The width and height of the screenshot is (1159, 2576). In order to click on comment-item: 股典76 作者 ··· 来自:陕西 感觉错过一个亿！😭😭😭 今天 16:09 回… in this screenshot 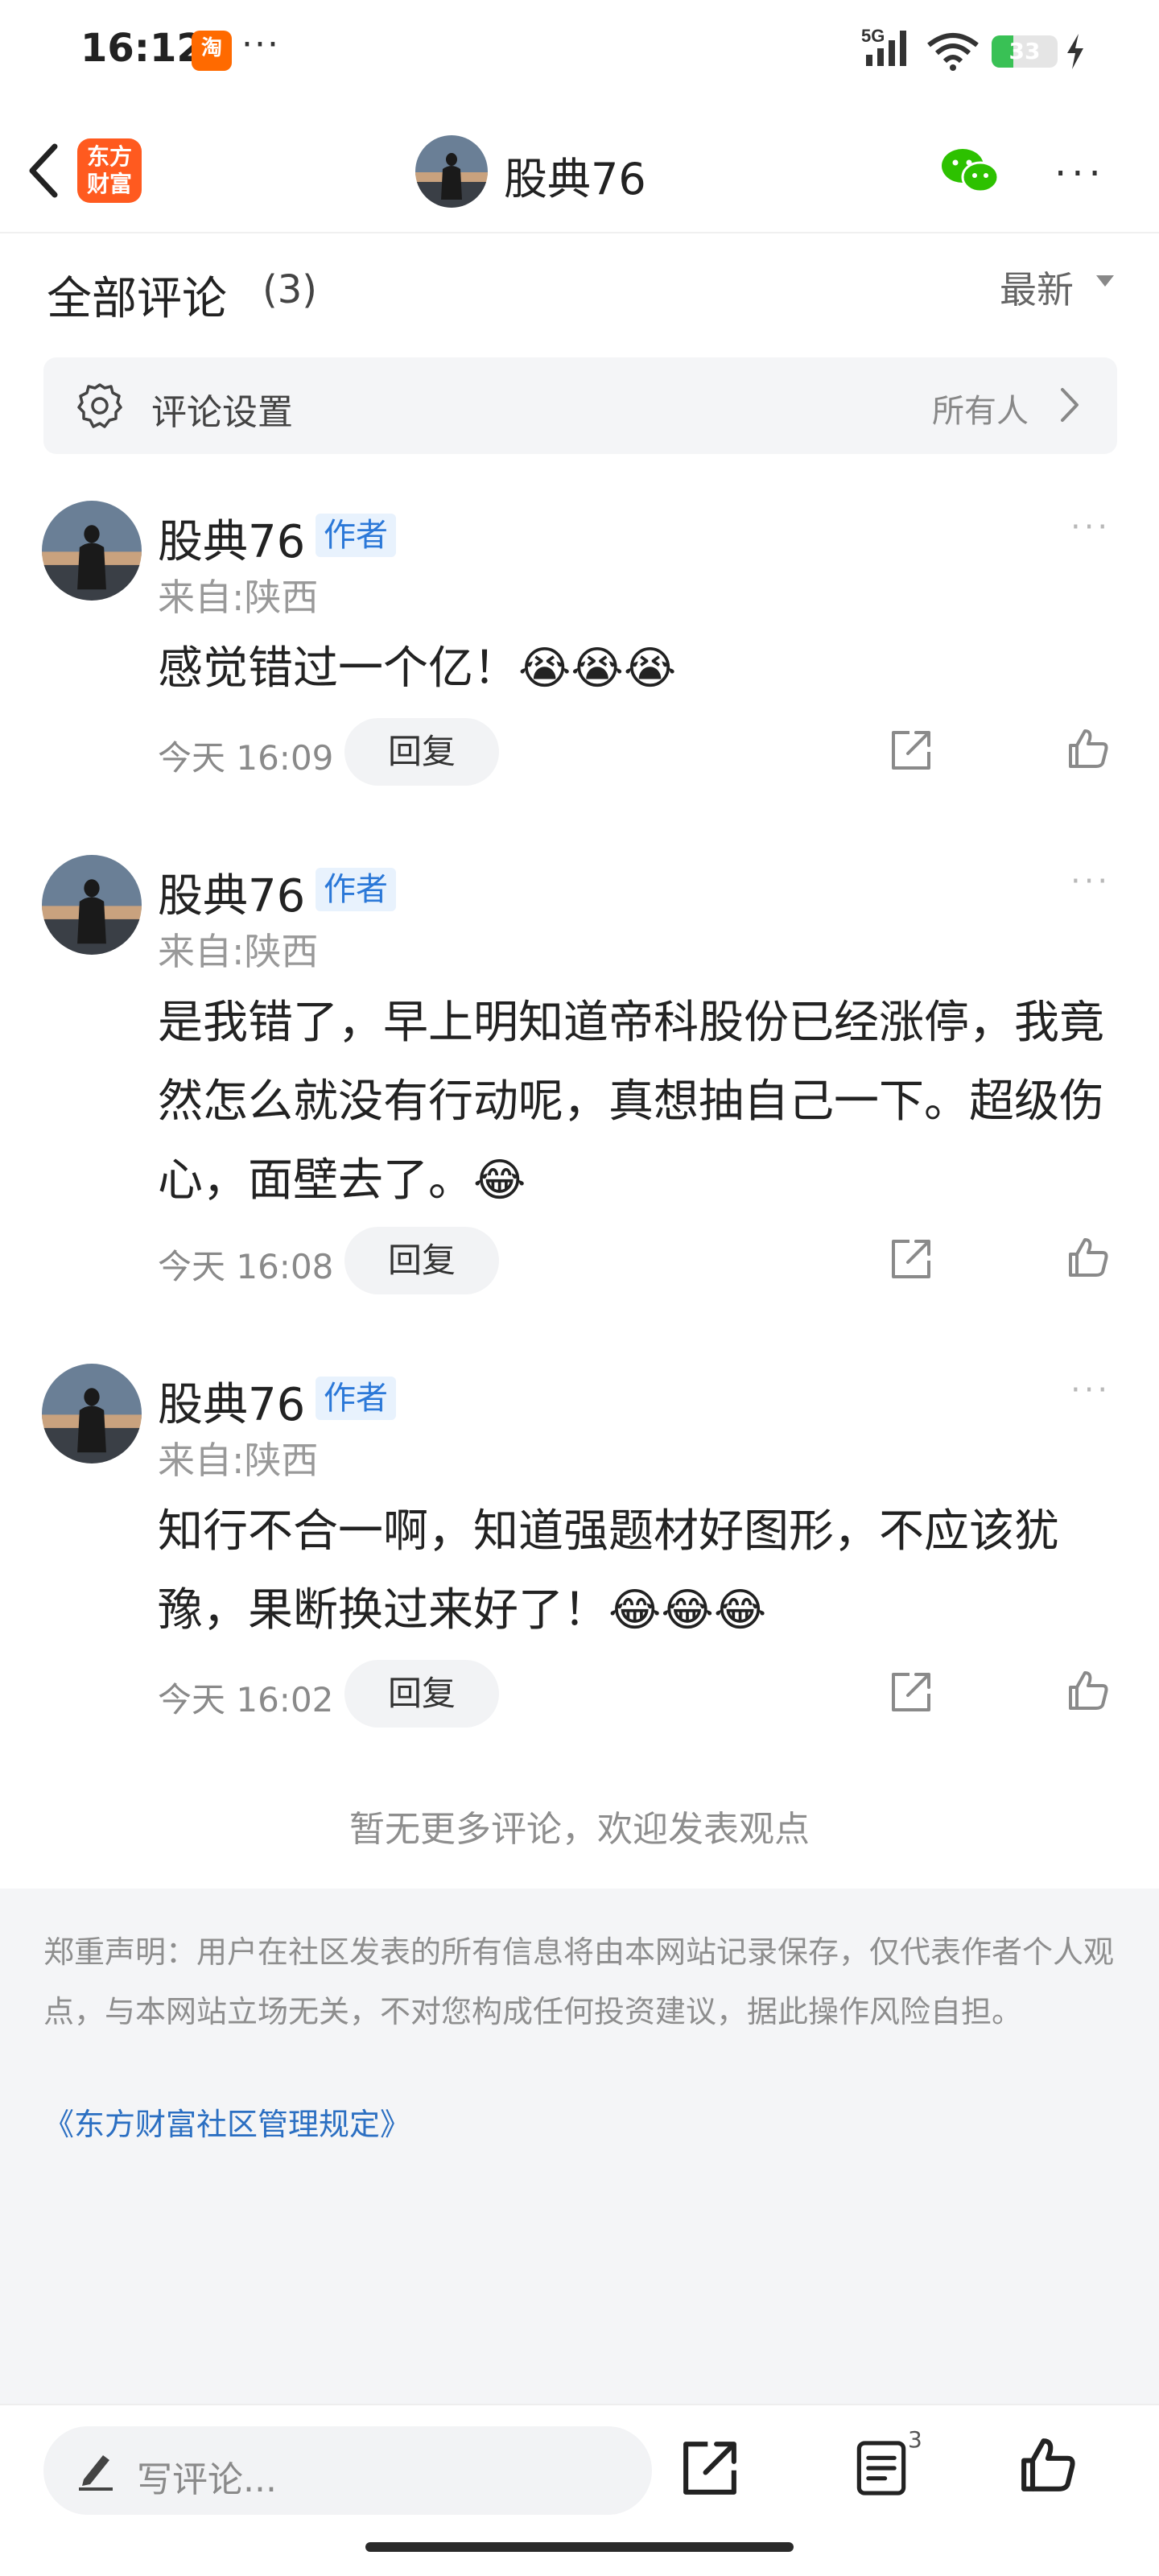, I will do `click(579, 646)`.